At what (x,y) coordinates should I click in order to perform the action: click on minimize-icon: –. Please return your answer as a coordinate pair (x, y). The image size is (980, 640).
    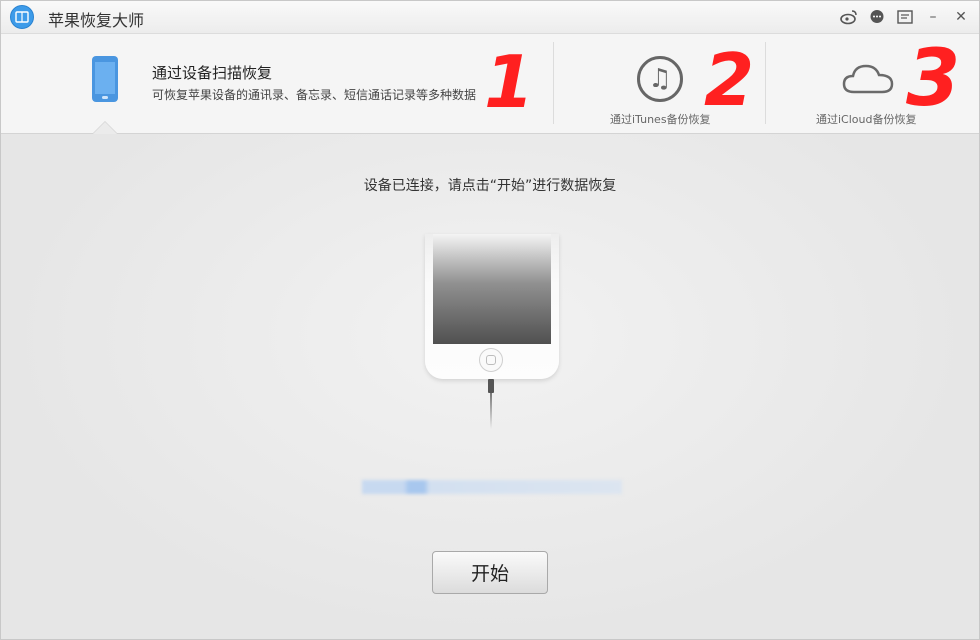
    Looking at the image, I should click on (933, 17).